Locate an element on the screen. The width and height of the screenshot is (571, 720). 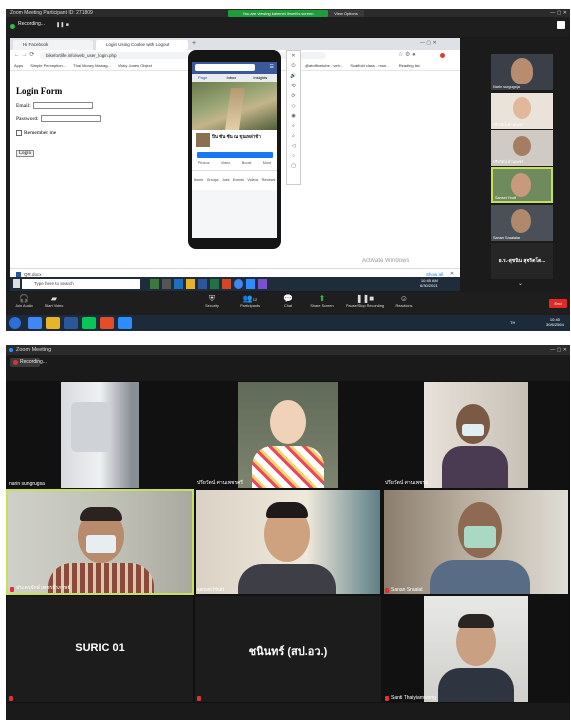
emulator-toolbar: ✕ ⏻ 🔊 ⟲ ⟳ ◇ ◉ ⌕ ⌕ ◁ ○ ▢ is located at coordinates (293, 117).